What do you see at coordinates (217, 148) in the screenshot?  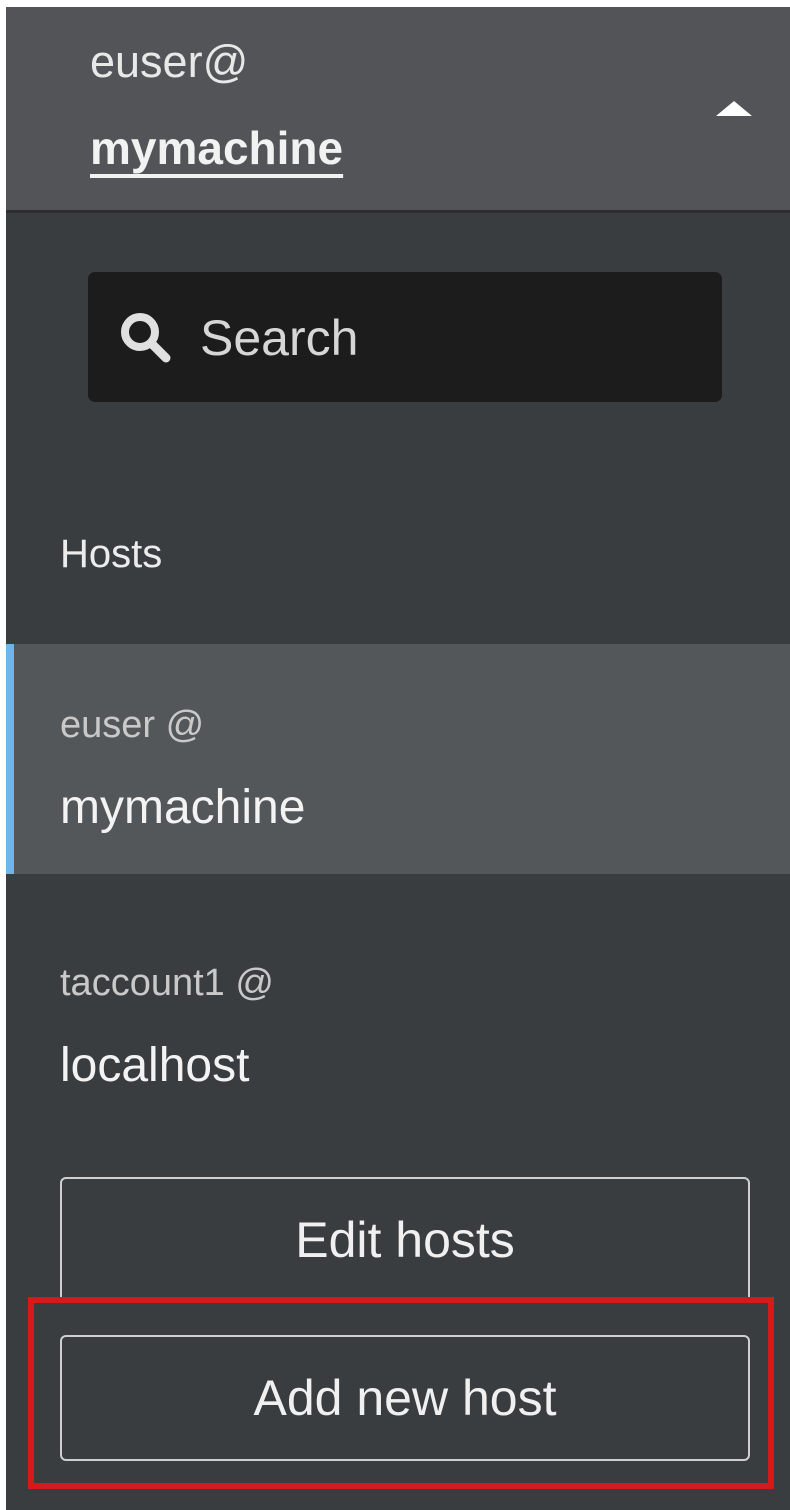 I see `current-host-name: mymachine` at bounding box center [217, 148].